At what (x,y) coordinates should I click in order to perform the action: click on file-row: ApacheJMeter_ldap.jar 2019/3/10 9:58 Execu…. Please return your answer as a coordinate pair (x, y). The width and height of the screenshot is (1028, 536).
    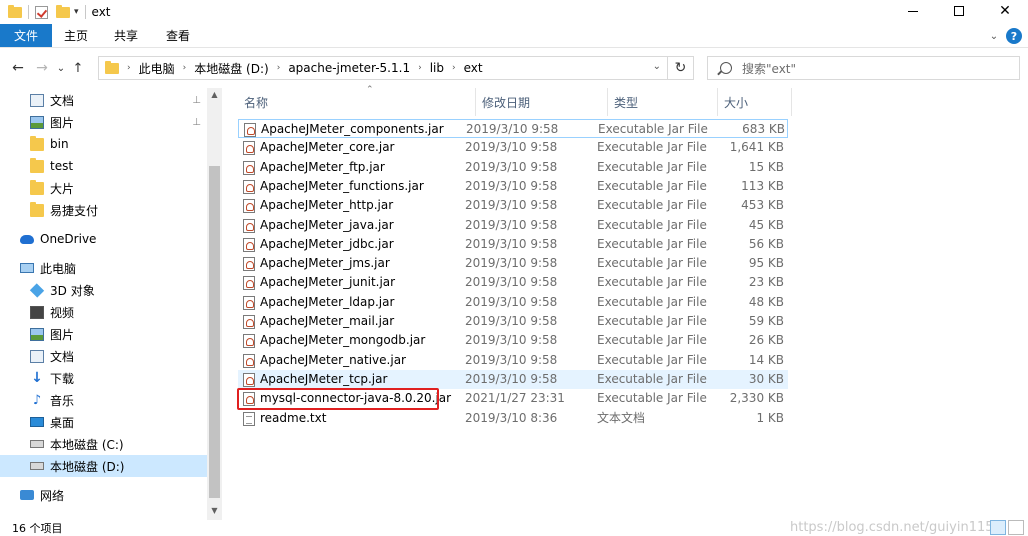
    Looking at the image, I should click on (513, 302).